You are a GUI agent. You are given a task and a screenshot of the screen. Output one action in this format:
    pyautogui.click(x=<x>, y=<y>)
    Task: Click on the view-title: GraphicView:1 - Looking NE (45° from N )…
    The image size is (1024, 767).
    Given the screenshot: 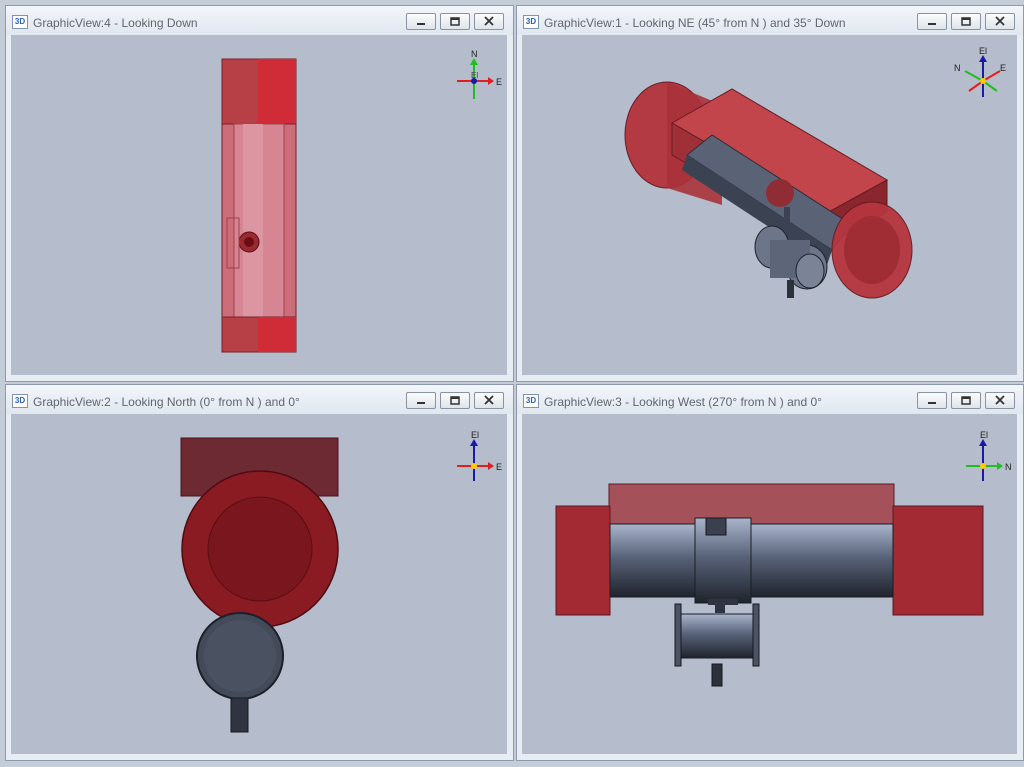 What is the action you would take?
    pyautogui.click(x=695, y=23)
    